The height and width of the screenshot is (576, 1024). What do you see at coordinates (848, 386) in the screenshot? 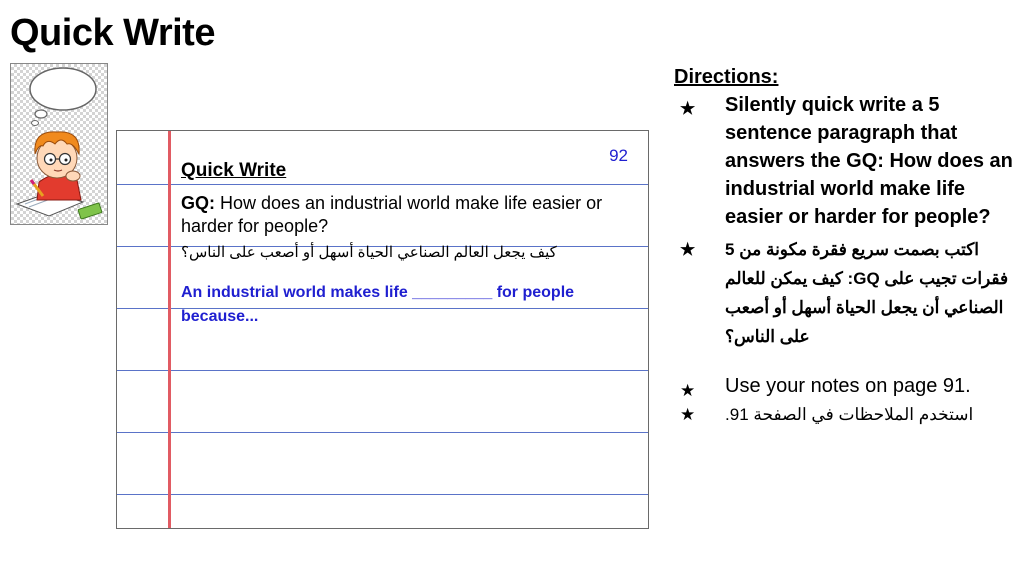
I see `directions-item-text: Use your notes on page 91.` at bounding box center [848, 386].